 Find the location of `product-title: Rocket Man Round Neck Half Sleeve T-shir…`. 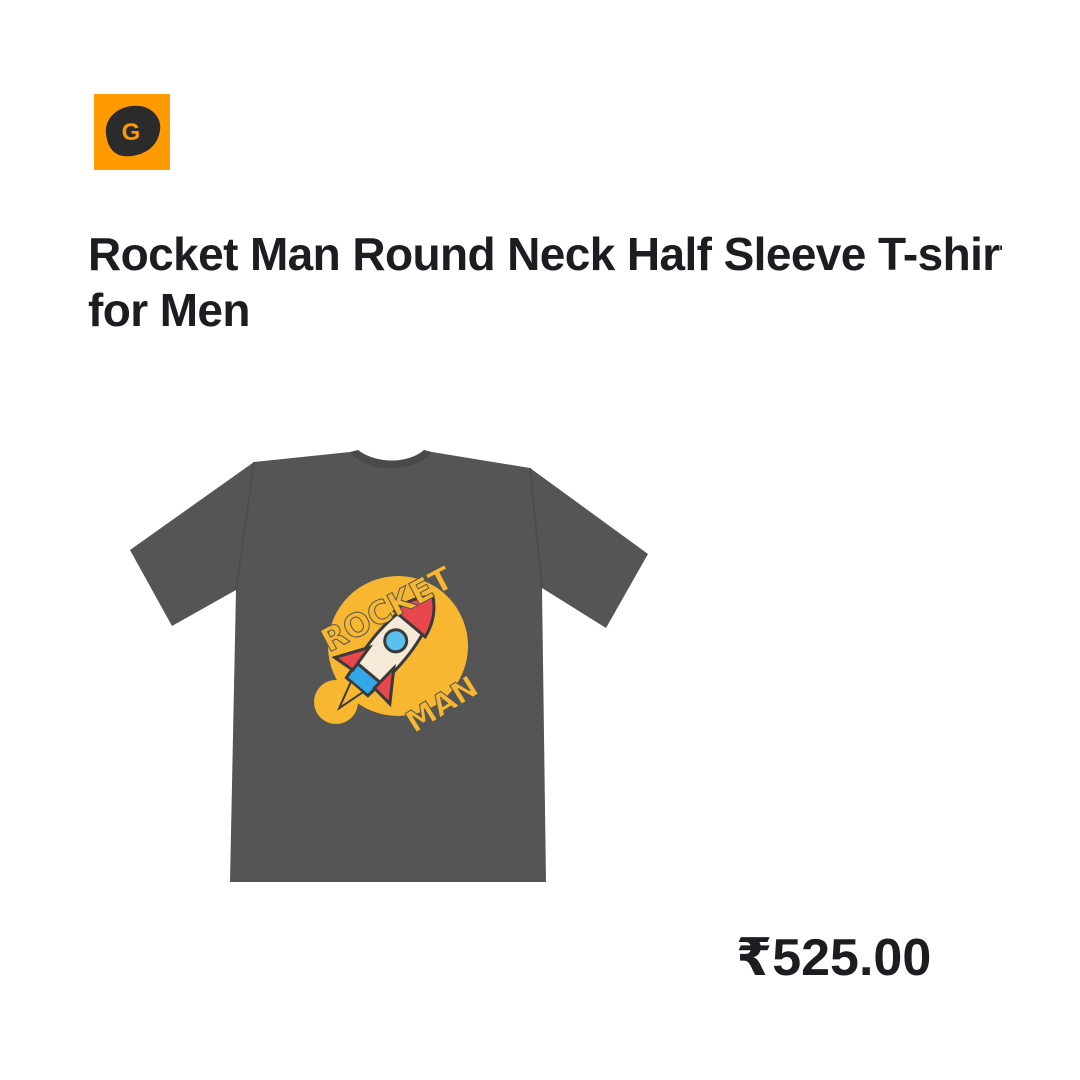

product-title: Rocket Man Round Neck Half Sleeve T-shir… is located at coordinates (545, 282).